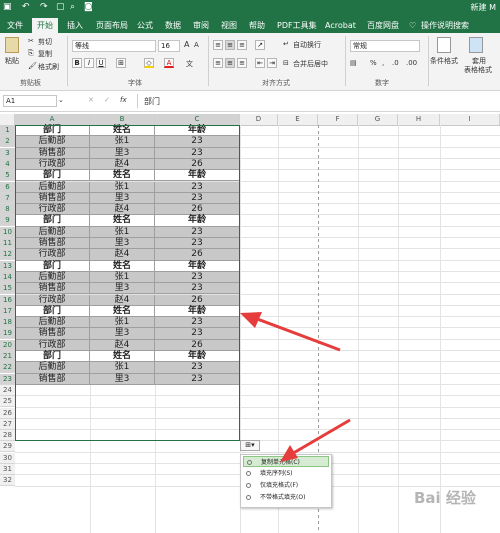 The height and width of the screenshot is (533, 500). What do you see at coordinates (445, 498) in the screenshot?
I see `watermark: Bai 经验` at bounding box center [445, 498].